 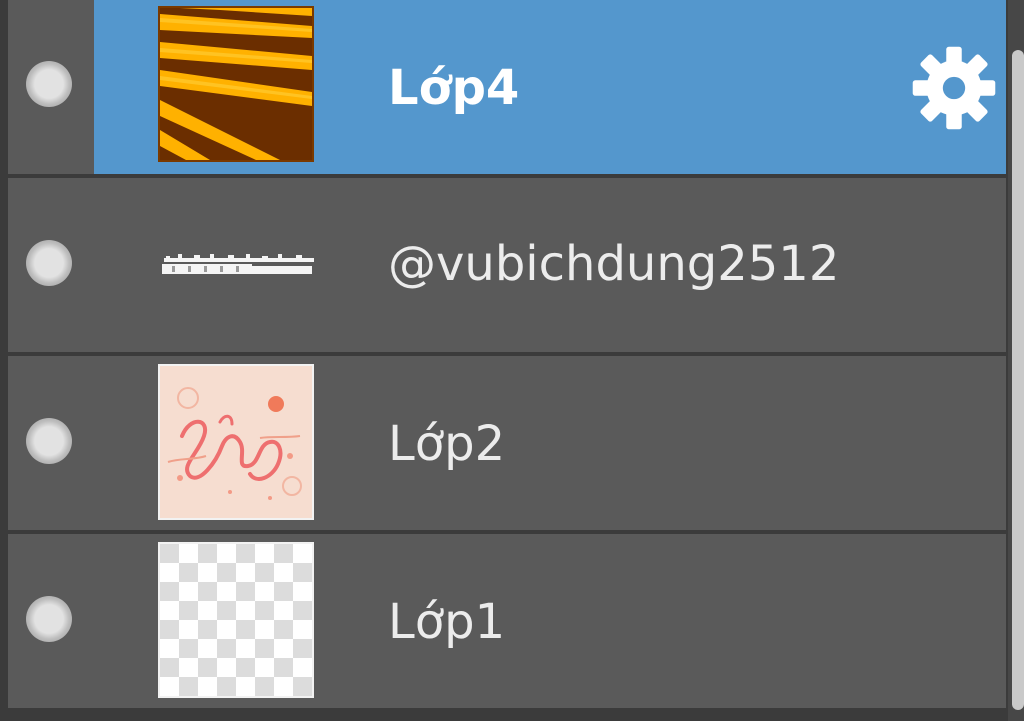 What do you see at coordinates (954, 88) in the screenshot?
I see `gear-icon` at bounding box center [954, 88].